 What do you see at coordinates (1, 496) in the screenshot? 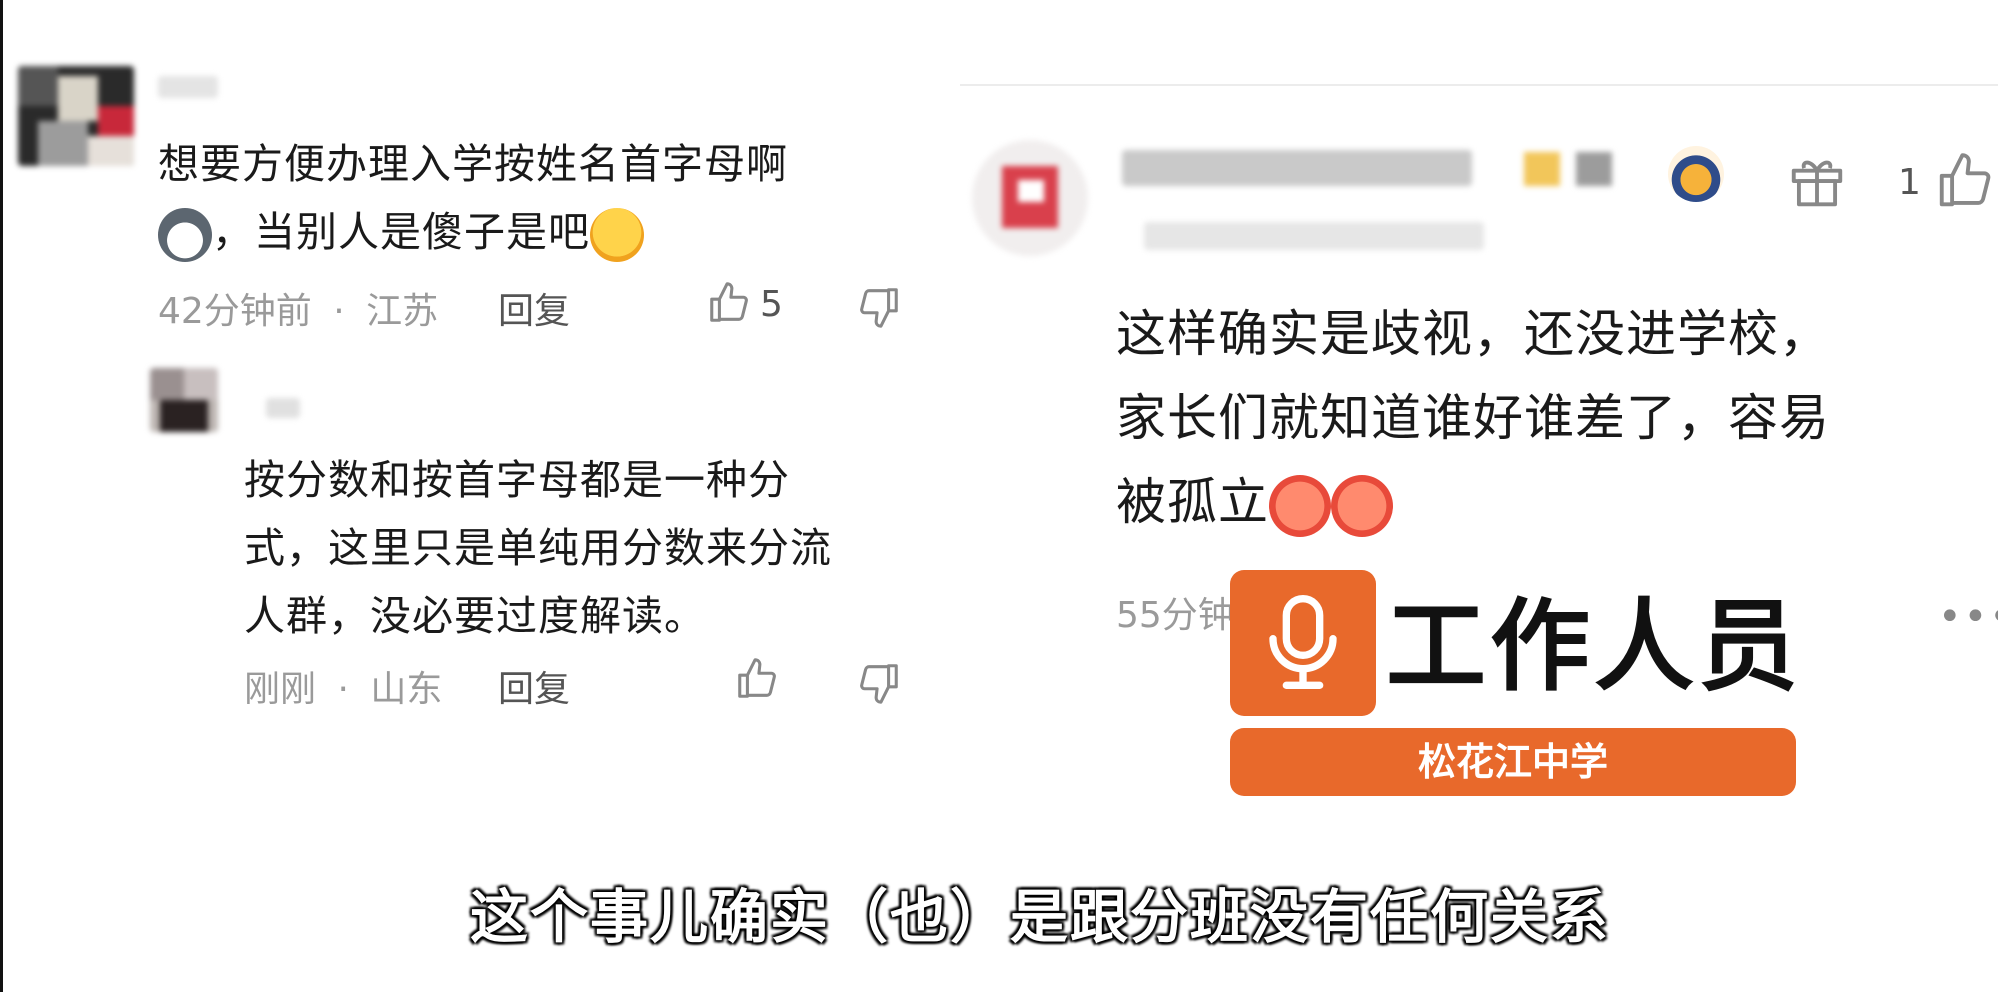
I see `frame-edge` at bounding box center [1, 496].